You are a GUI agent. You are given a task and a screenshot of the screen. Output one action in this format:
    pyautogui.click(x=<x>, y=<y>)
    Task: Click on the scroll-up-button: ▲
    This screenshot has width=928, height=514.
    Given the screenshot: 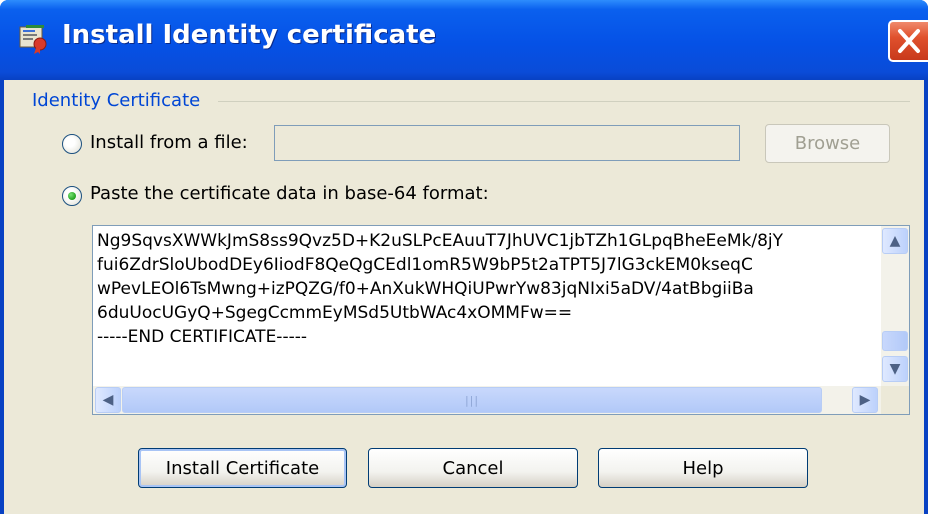 What is the action you would take?
    pyautogui.click(x=895, y=241)
    